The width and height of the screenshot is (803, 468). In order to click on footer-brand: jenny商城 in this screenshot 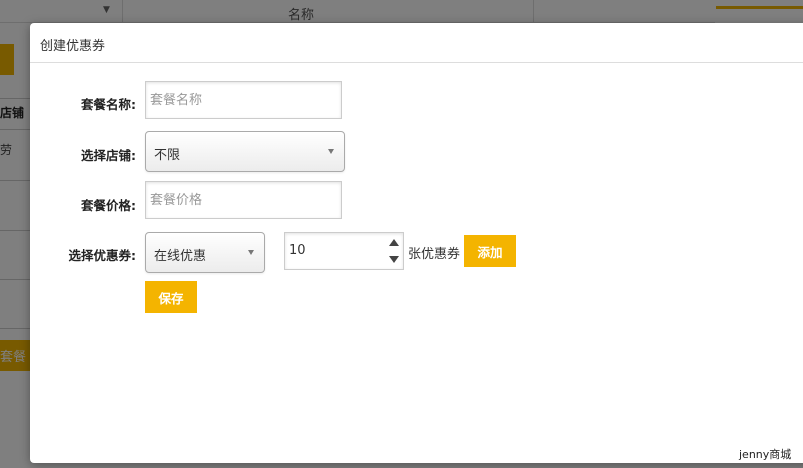, I will do `click(765, 454)`.